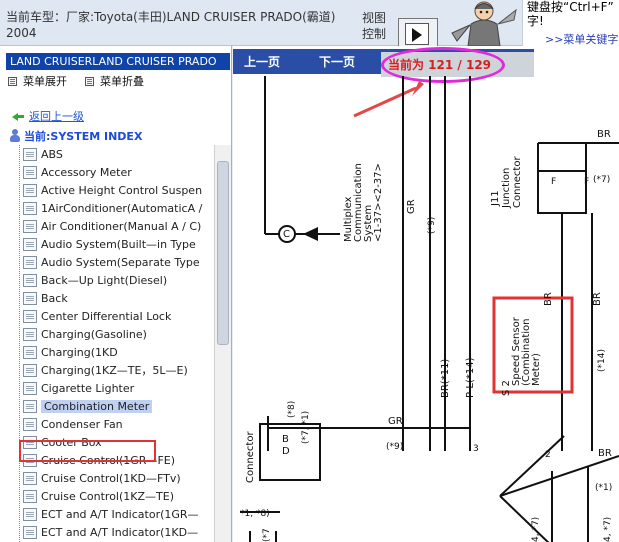  I want to click on tree-guide-line, so click(19, 343).